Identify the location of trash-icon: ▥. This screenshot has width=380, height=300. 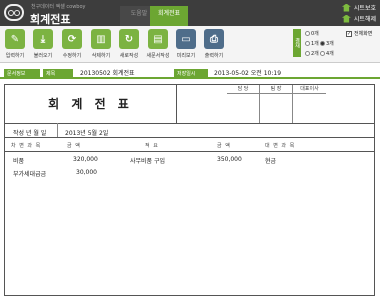
(101, 39).